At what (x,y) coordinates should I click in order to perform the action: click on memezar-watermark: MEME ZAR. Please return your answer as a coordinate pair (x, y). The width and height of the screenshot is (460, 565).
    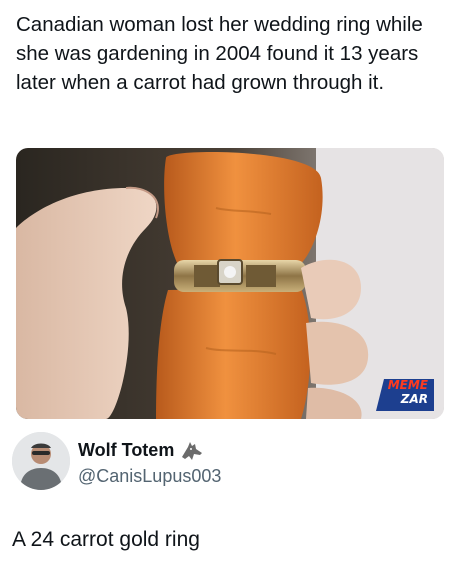
    Looking at the image, I should click on (405, 394).